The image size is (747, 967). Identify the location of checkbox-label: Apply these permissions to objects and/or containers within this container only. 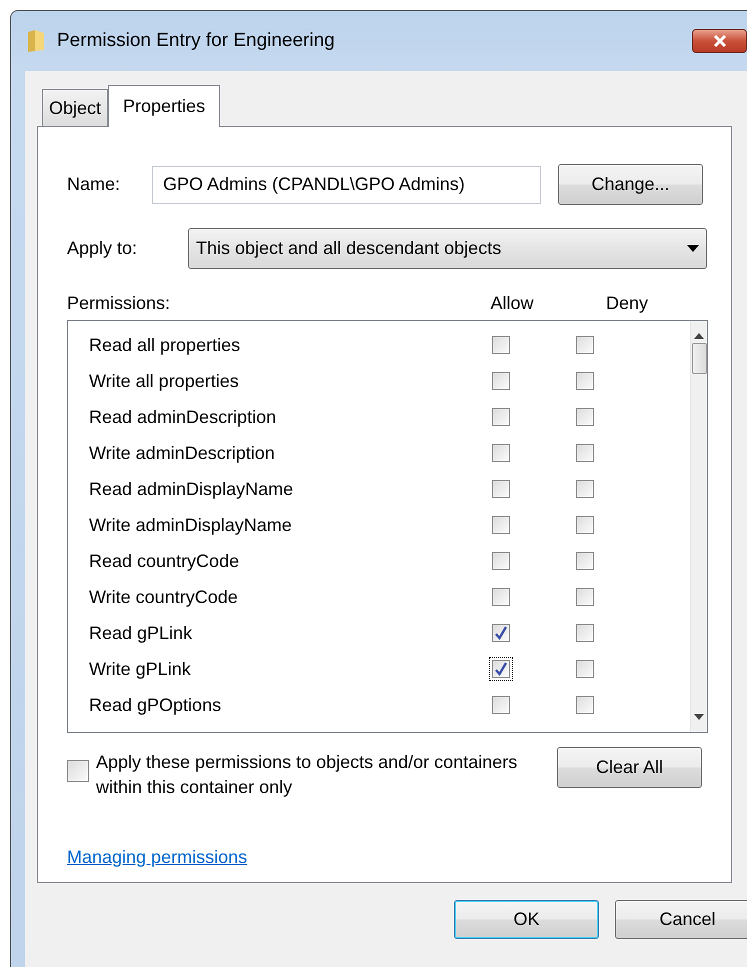
(307, 775).